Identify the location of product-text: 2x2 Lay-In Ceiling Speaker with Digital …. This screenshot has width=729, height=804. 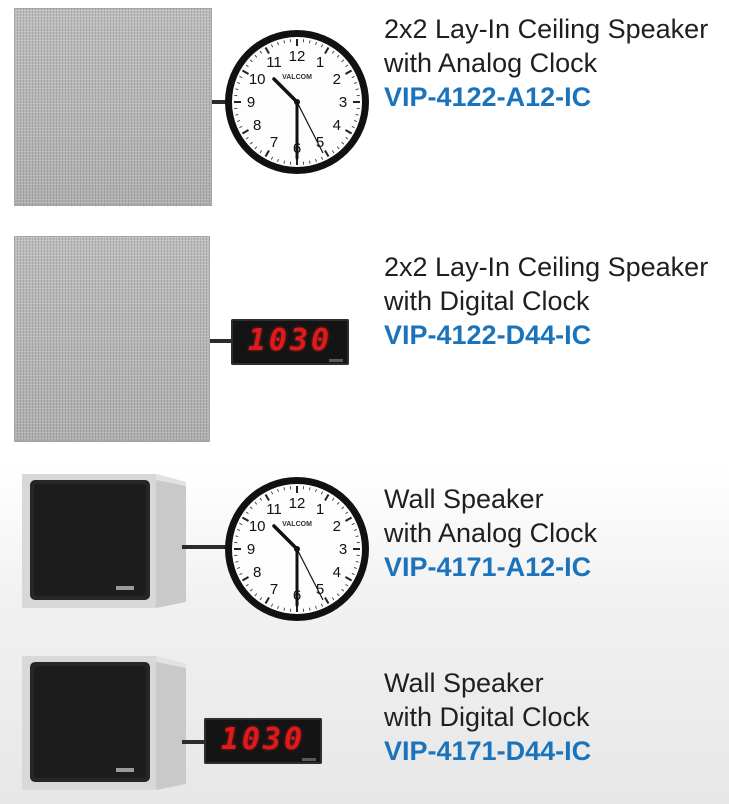
(546, 301).